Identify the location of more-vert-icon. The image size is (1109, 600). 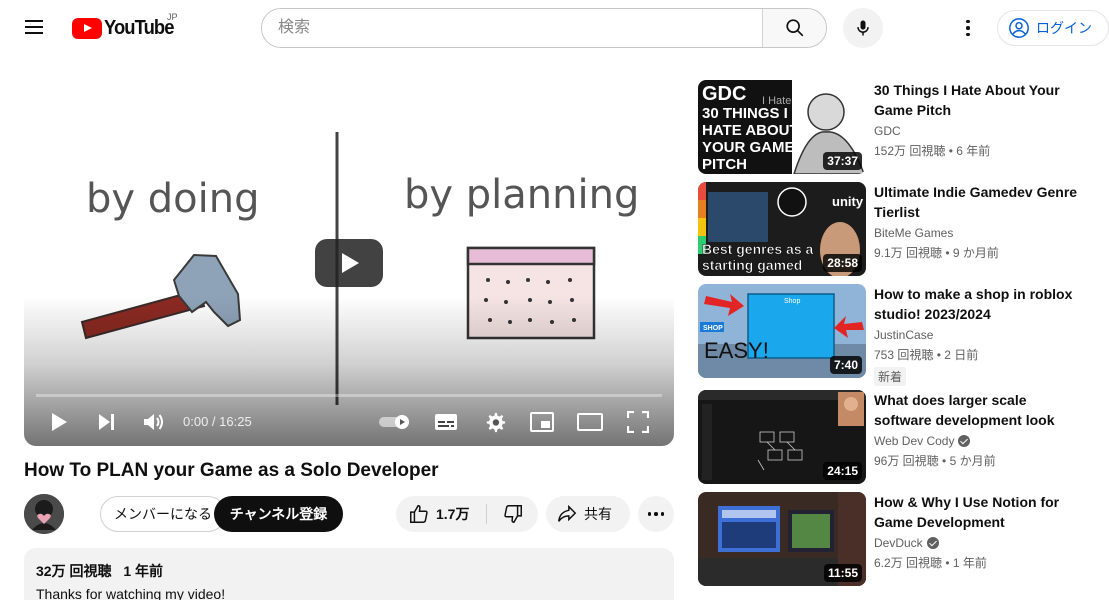
(968, 28).